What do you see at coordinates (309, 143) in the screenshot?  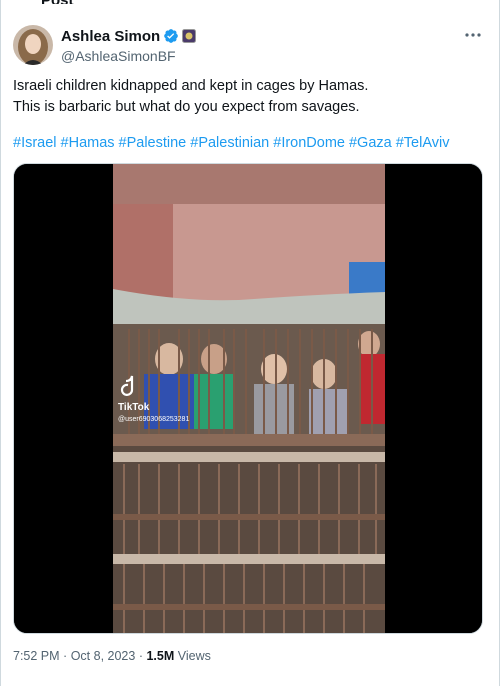 I see `hashtag-link: #IronDome` at bounding box center [309, 143].